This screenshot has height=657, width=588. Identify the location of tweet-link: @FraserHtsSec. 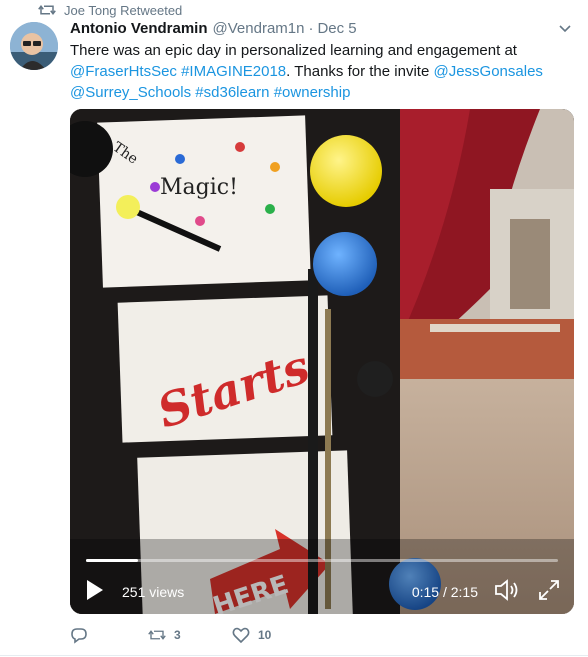
(123, 71).